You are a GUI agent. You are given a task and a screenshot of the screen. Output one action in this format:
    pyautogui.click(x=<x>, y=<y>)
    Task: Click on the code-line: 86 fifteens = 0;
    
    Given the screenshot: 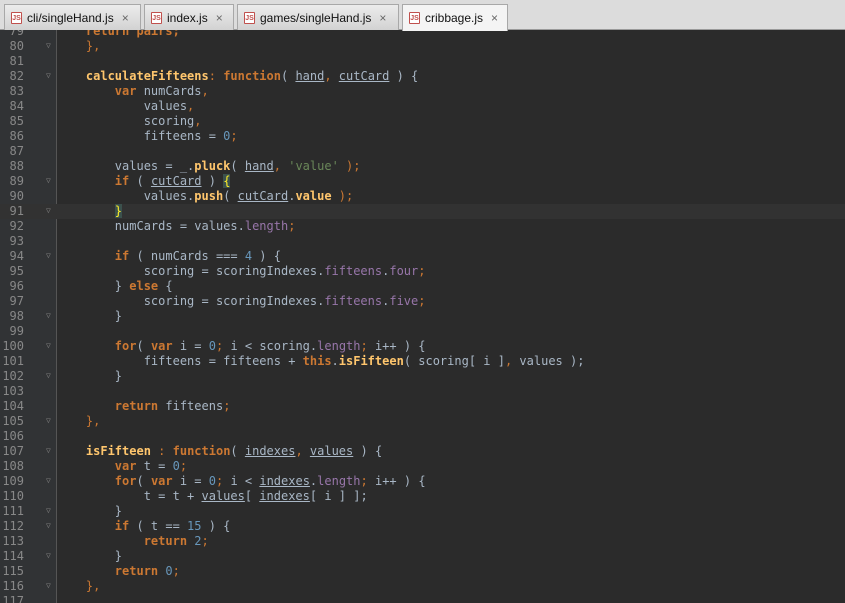 What is the action you would take?
    pyautogui.click(x=422, y=136)
    